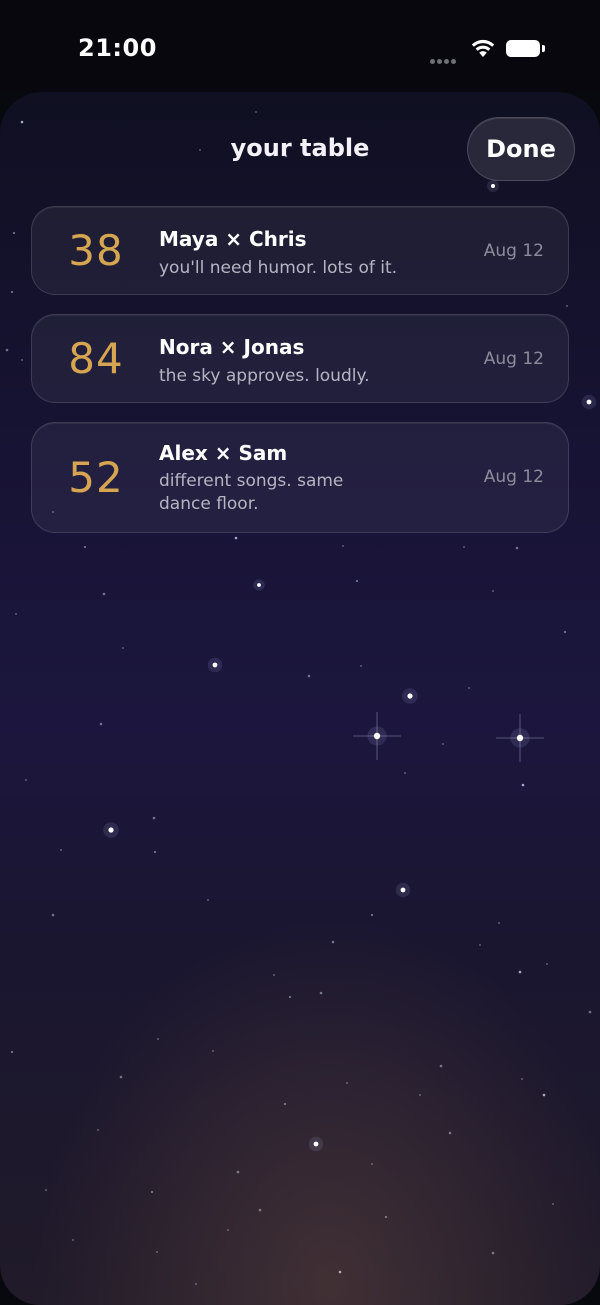 The height and width of the screenshot is (1305, 600). What do you see at coordinates (525, 48) in the screenshot?
I see `battery-icon` at bounding box center [525, 48].